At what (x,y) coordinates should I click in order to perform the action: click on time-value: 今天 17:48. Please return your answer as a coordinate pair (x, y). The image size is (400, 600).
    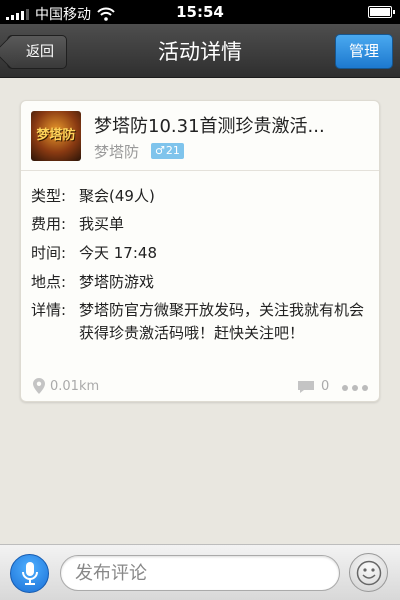
    Looking at the image, I should click on (118, 253).